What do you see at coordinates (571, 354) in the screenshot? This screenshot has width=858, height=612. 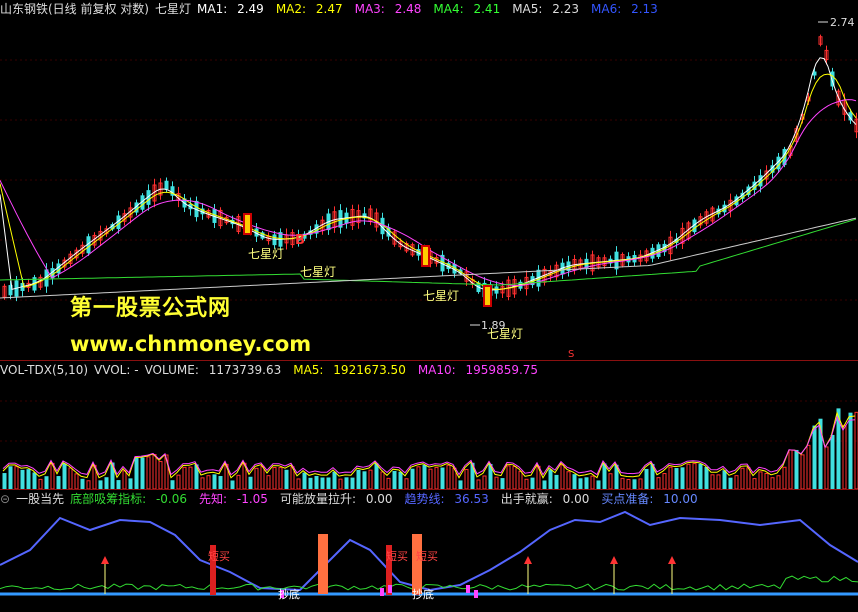 I see `sell-marker: S` at bounding box center [571, 354].